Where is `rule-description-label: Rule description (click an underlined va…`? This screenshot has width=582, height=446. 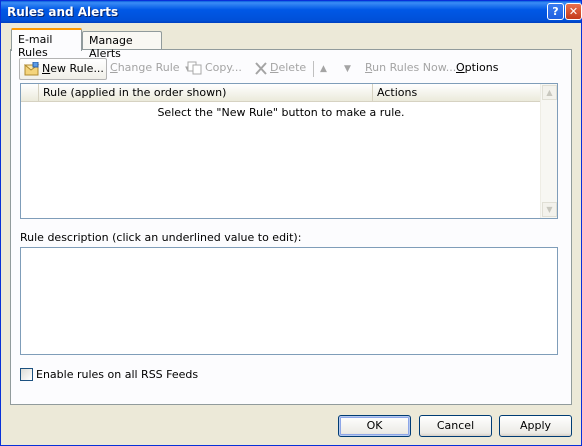 rule-description-label: Rule description (click an underlined va… is located at coordinates (161, 237).